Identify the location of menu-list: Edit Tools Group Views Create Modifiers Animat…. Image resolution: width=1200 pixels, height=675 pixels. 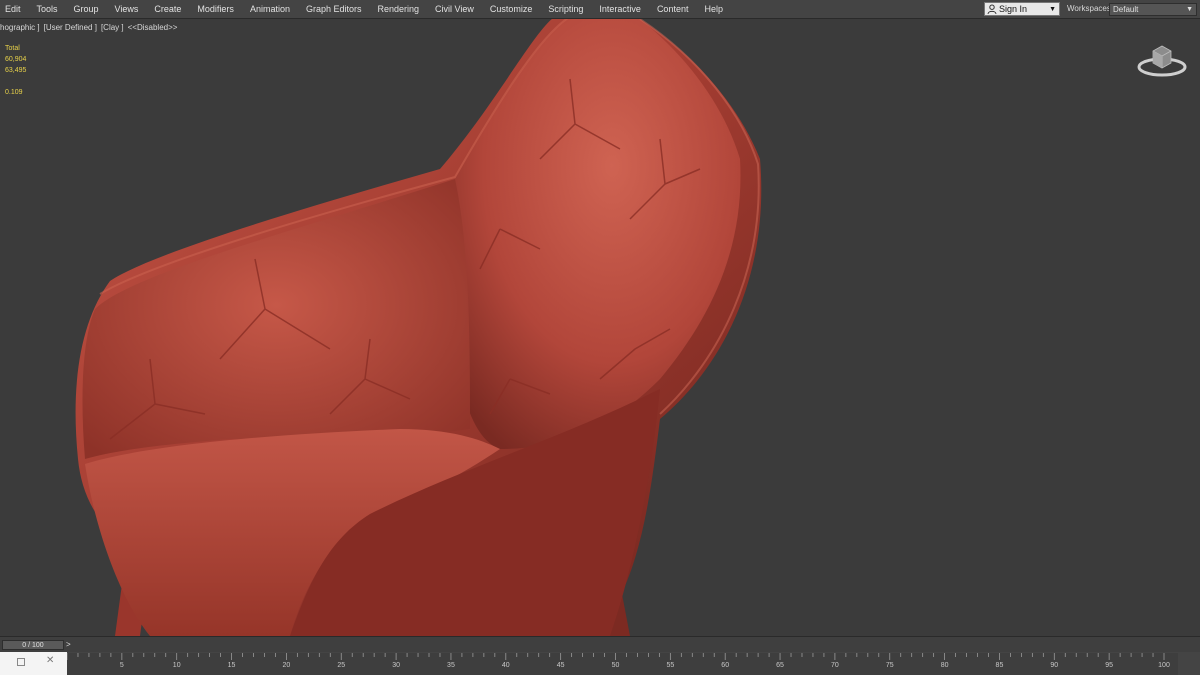
(365, 9).